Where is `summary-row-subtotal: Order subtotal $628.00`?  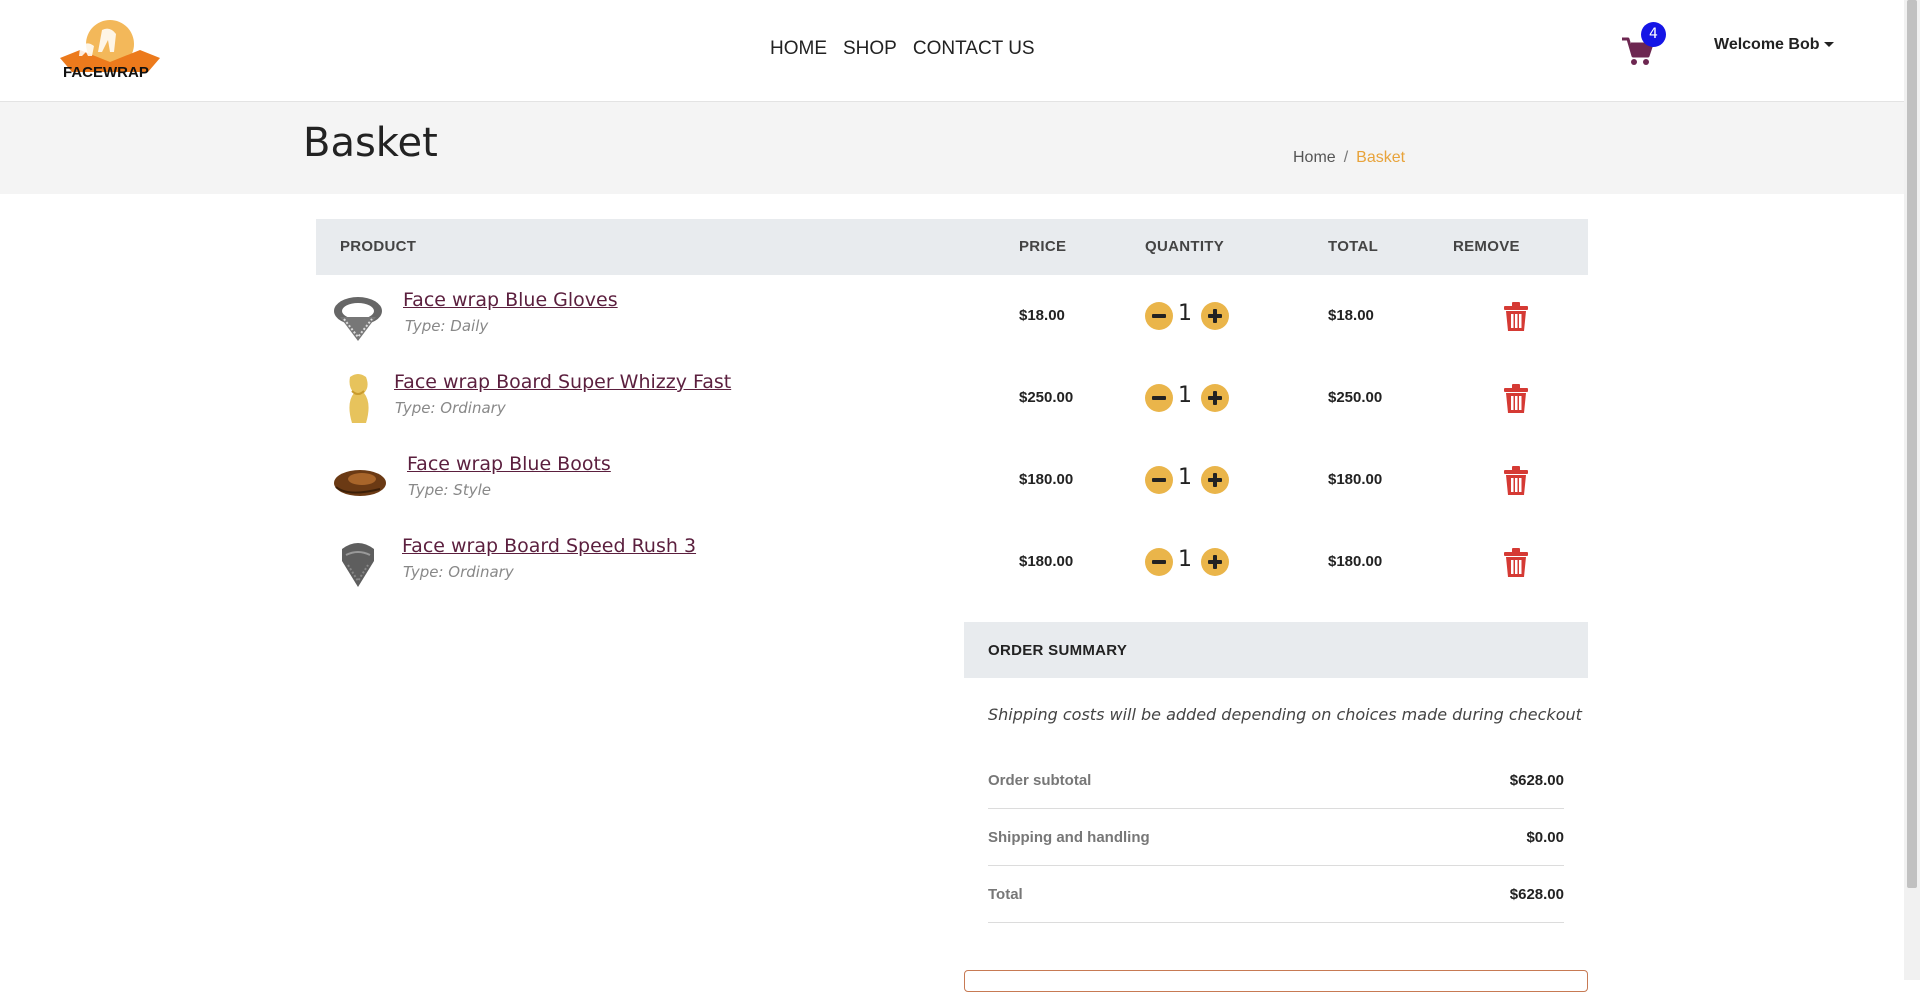 summary-row-subtotal: Order subtotal $628.00 is located at coordinates (1276, 780).